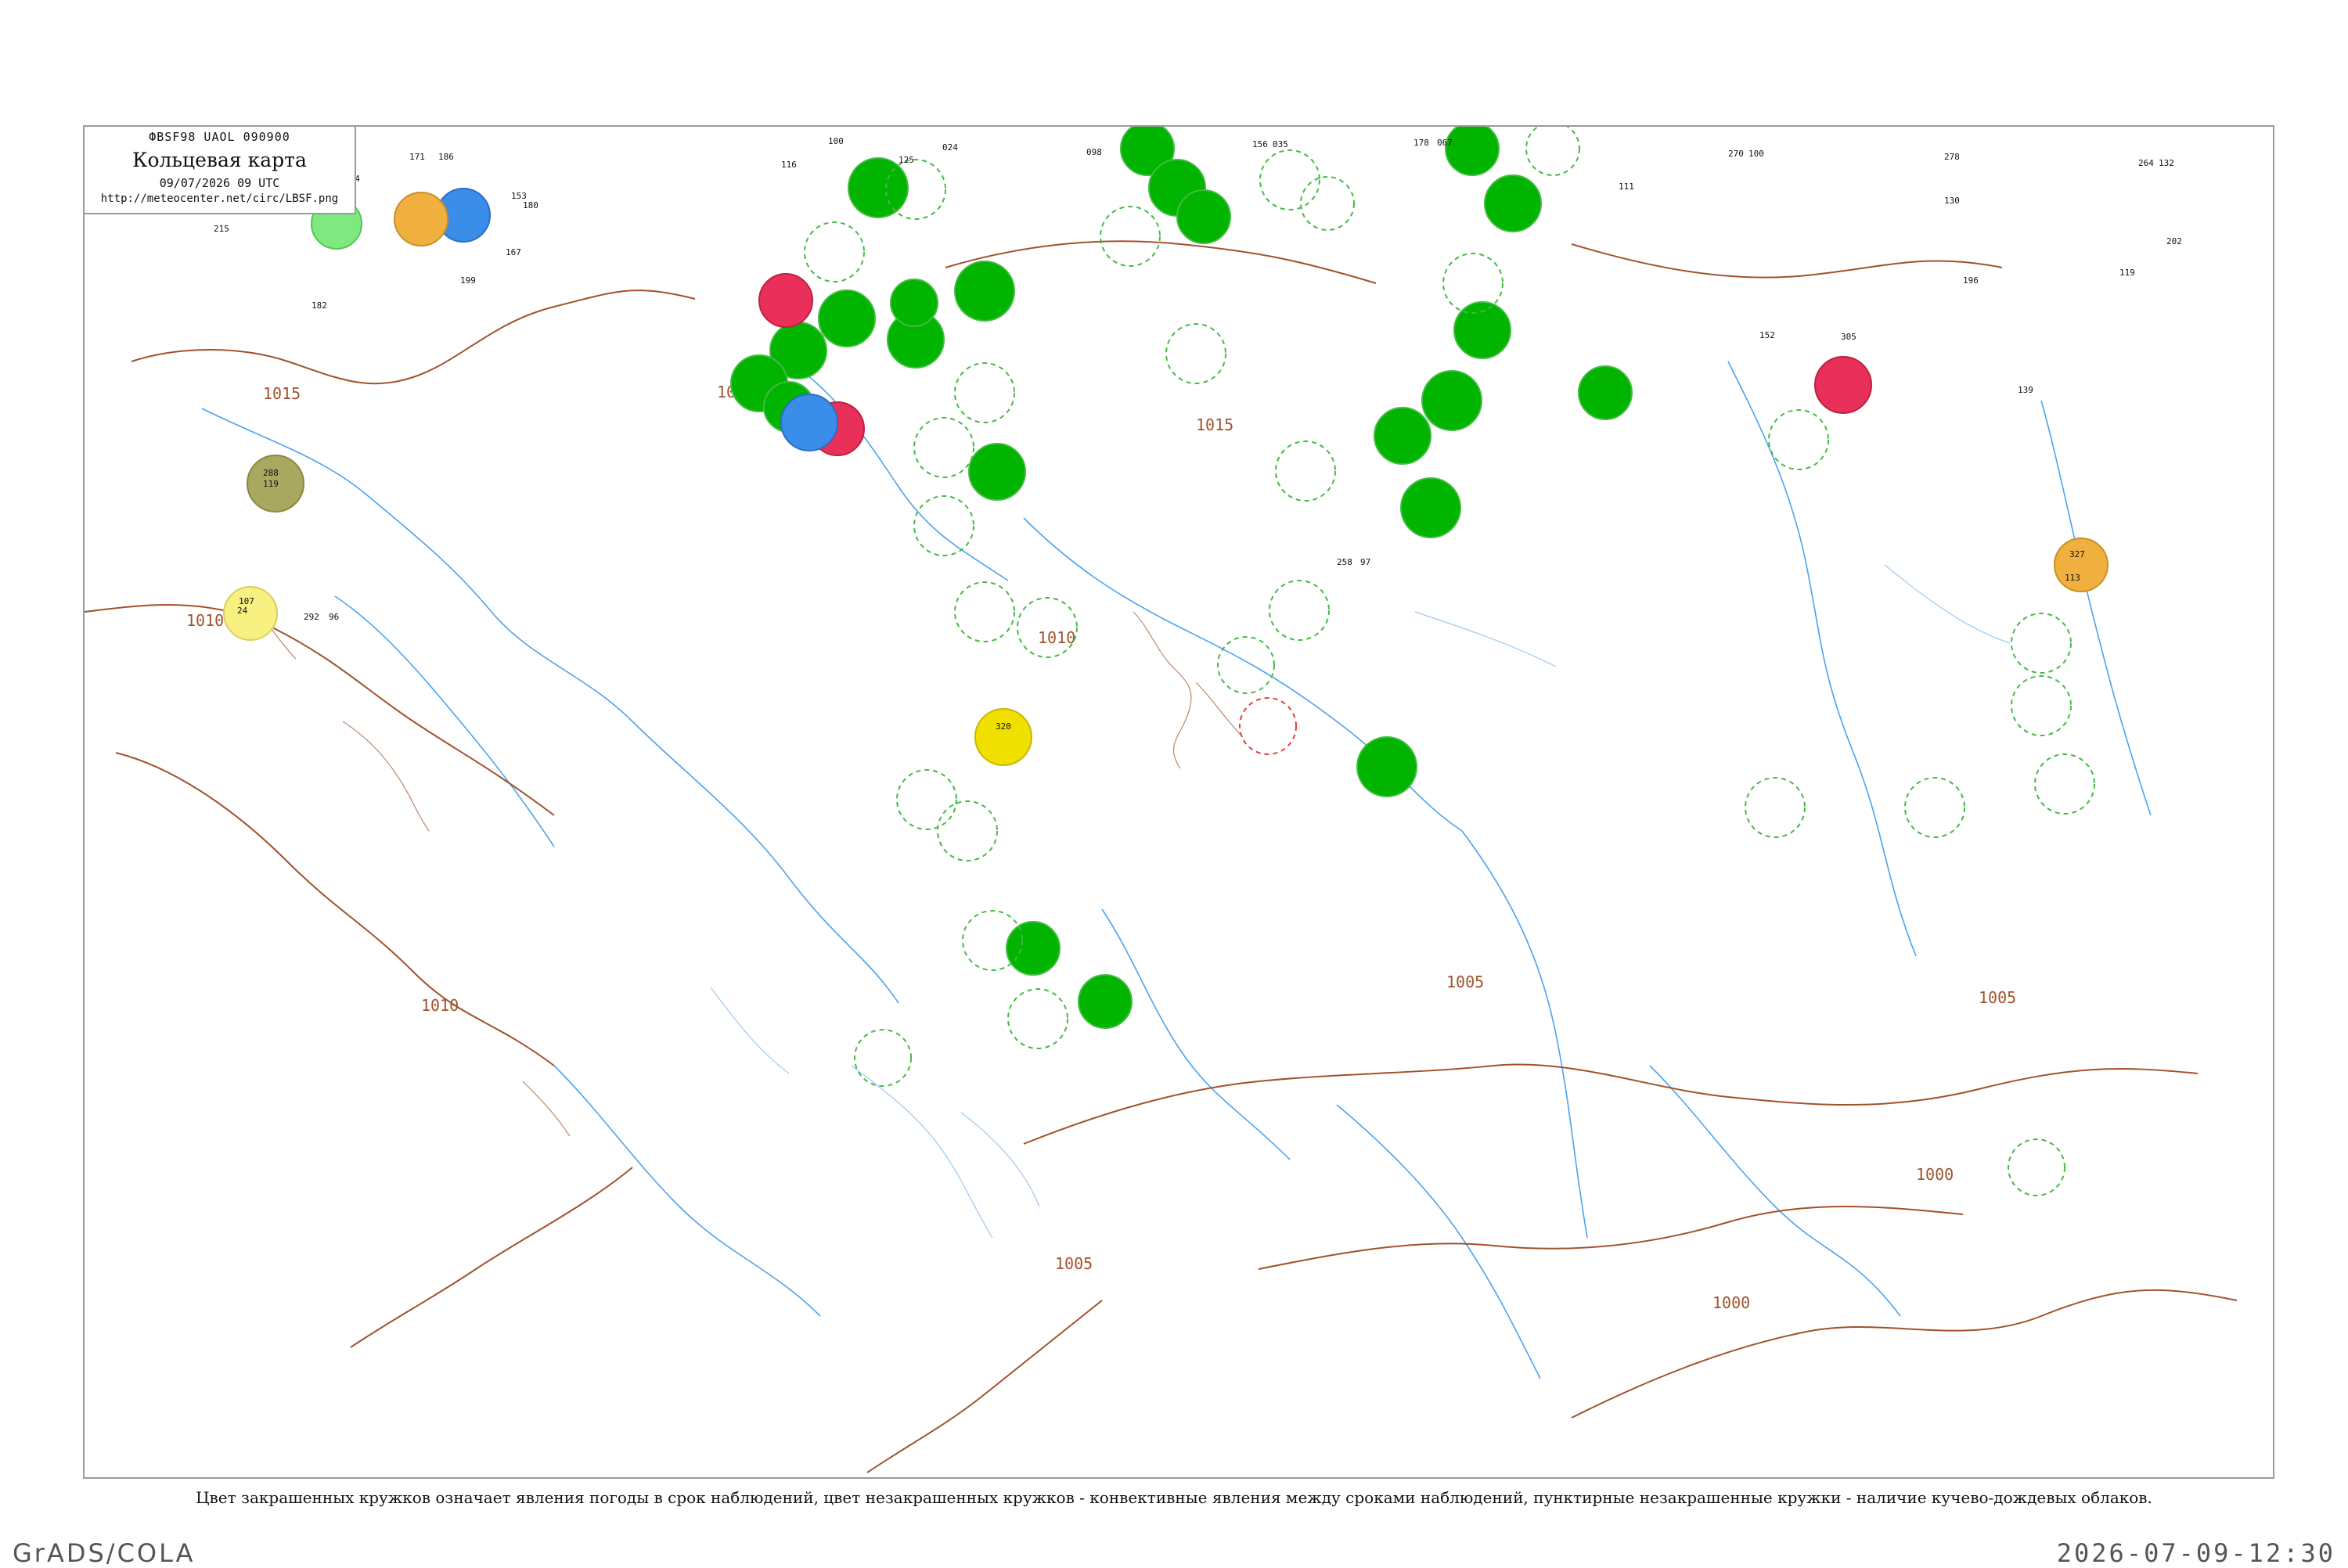 The height and width of the screenshot is (1568, 2348). What do you see at coordinates (242, 611) in the screenshot?
I see `station-value: 24` at bounding box center [242, 611].